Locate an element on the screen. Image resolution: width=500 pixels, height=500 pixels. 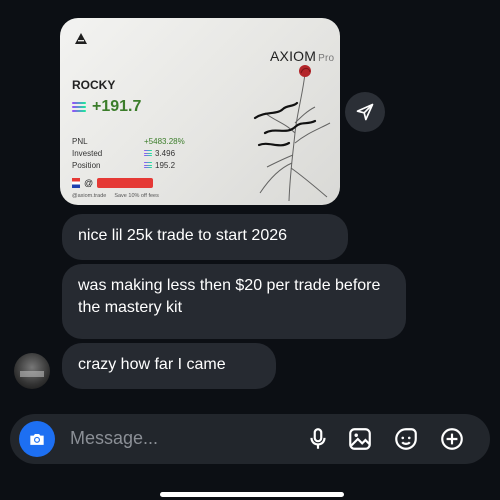
flag-icon is located at coordinates (76, 183).